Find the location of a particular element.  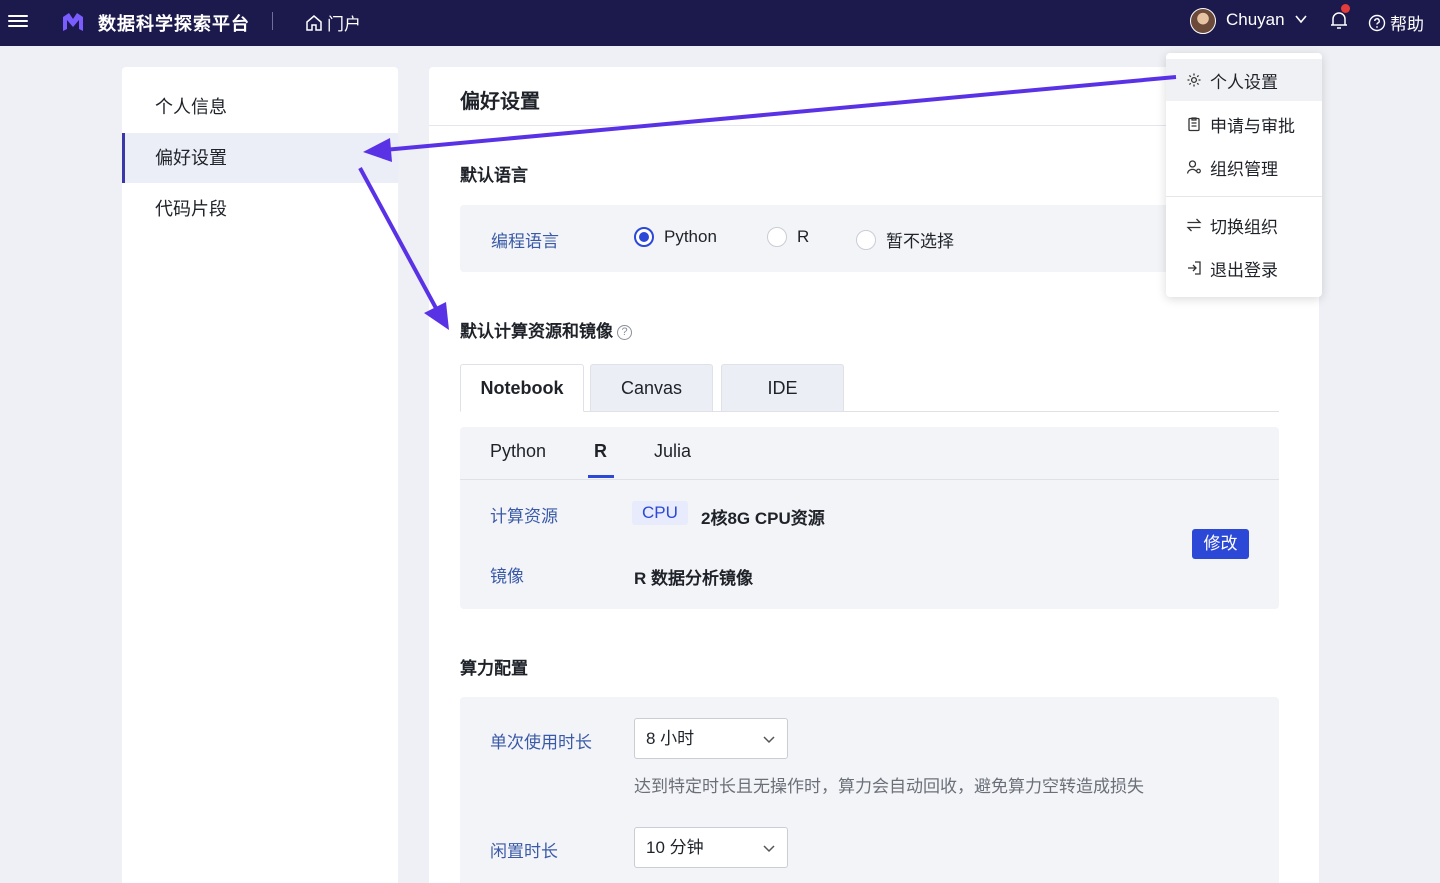

clipboard-icon is located at coordinates (1194, 124).